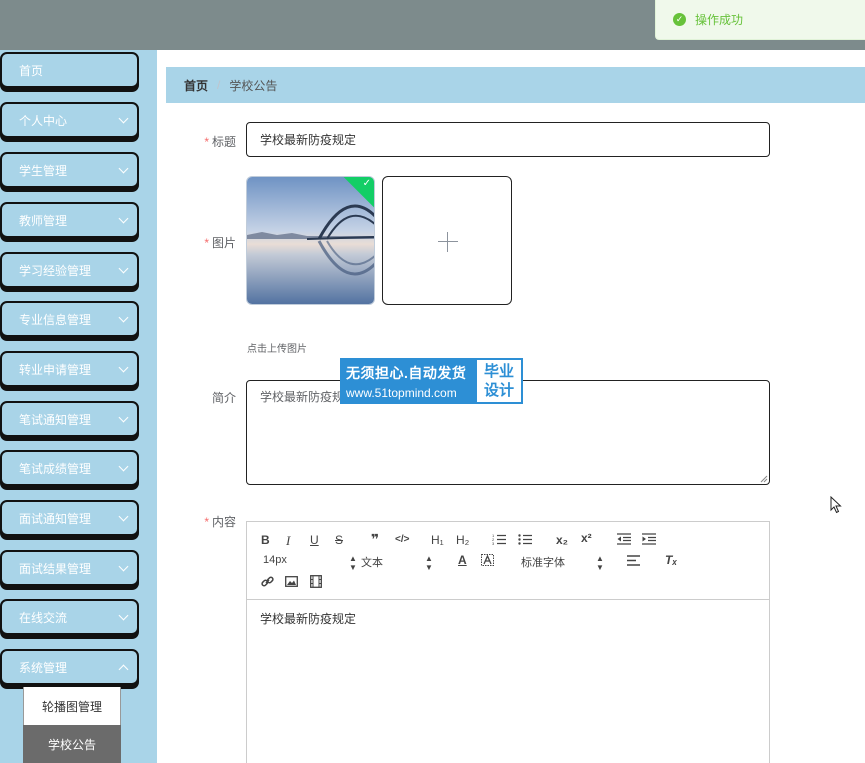  What do you see at coordinates (498, 371) in the screenshot?
I see `watermark-badge-line1: 毕业` at bounding box center [498, 371].